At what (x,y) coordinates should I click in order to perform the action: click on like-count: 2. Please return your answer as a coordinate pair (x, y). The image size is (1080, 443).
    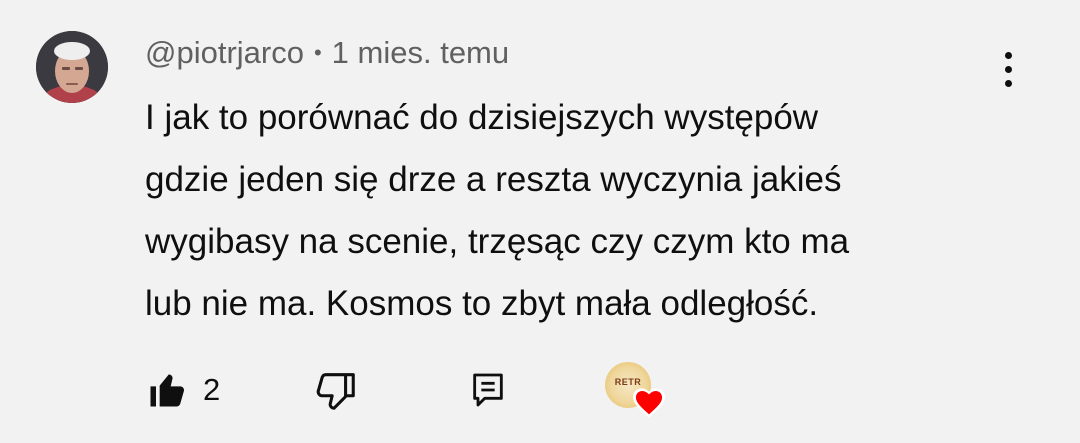
    Looking at the image, I should click on (212, 389).